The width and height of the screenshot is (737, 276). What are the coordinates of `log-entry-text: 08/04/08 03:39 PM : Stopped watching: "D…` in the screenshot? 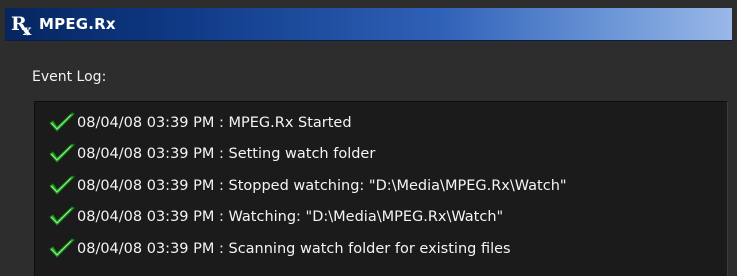 It's located at (322, 186).